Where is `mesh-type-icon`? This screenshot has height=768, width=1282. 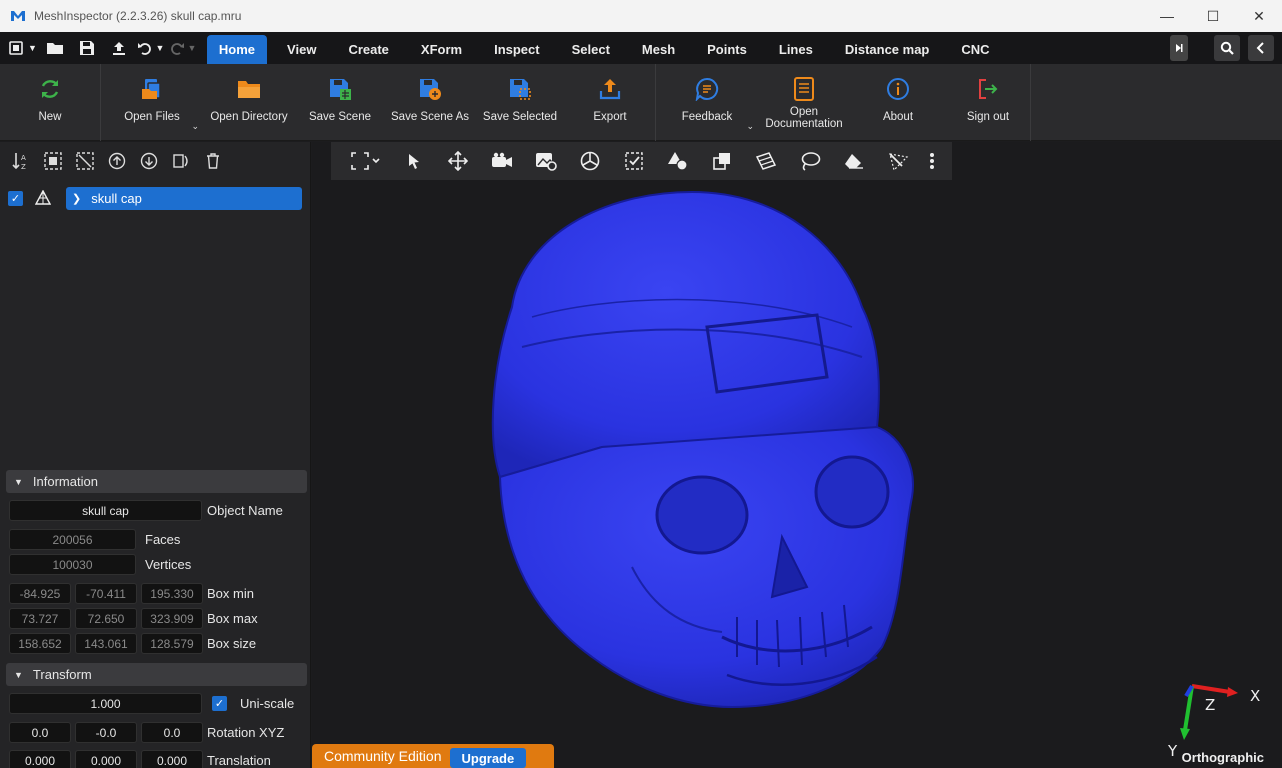 mesh-type-icon is located at coordinates (43, 197).